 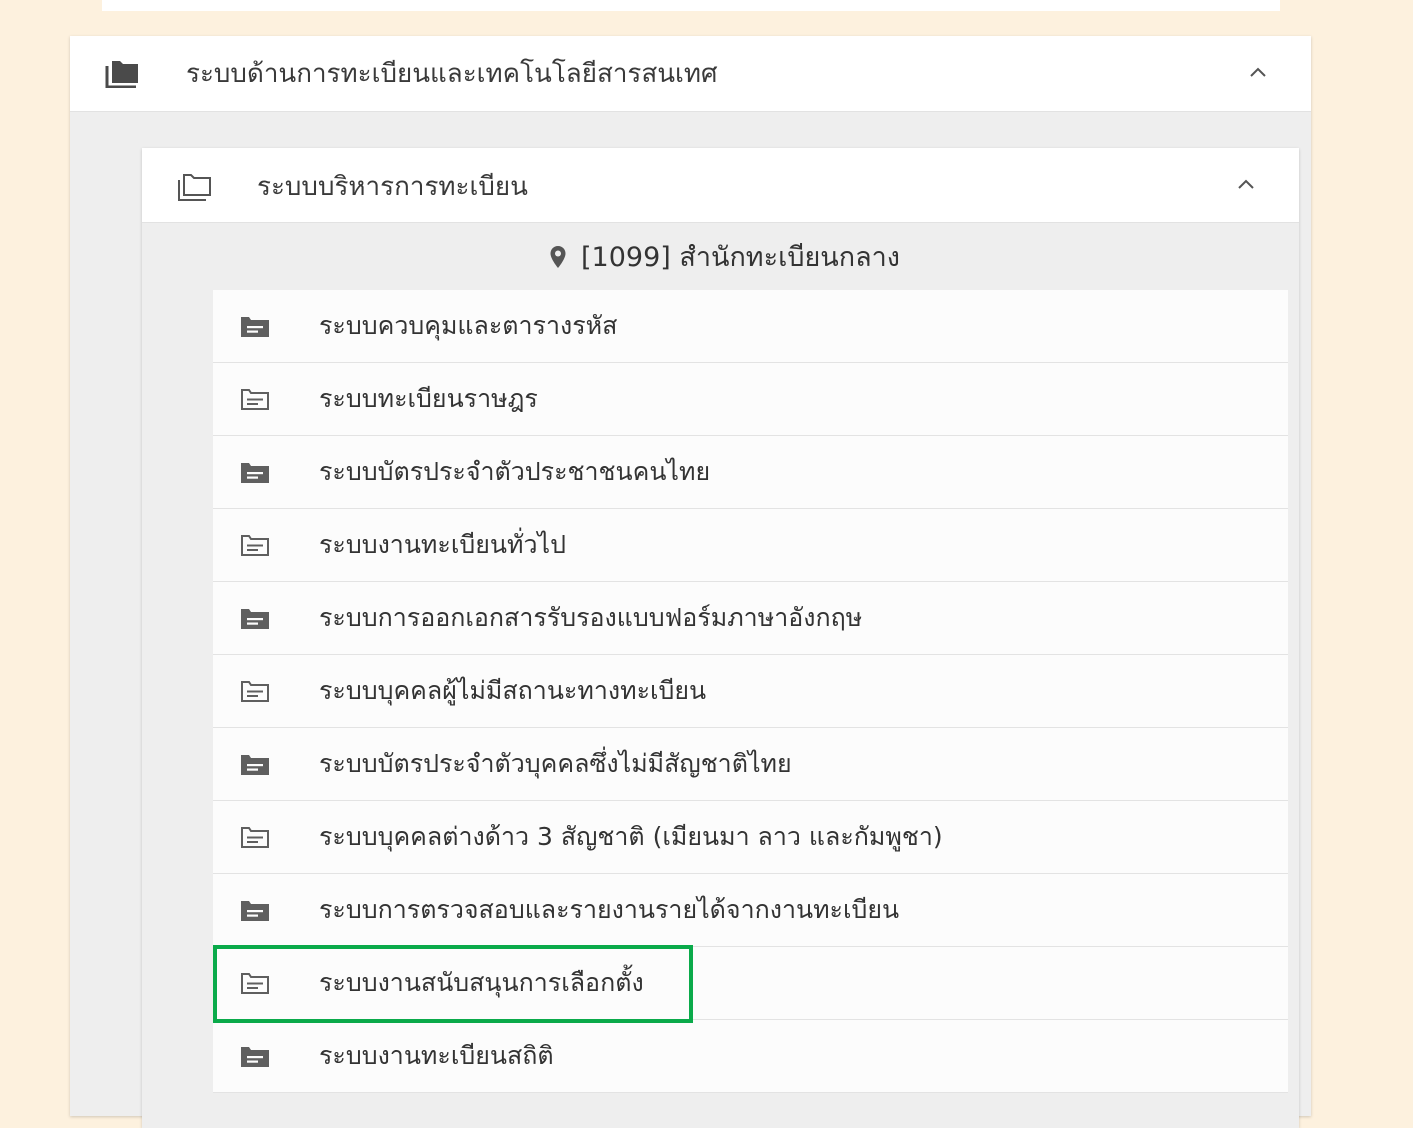 What do you see at coordinates (442, 544) in the screenshot?
I see `list-item-label: ระบบงานทะเบียนทั่วไป` at bounding box center [442, 544].